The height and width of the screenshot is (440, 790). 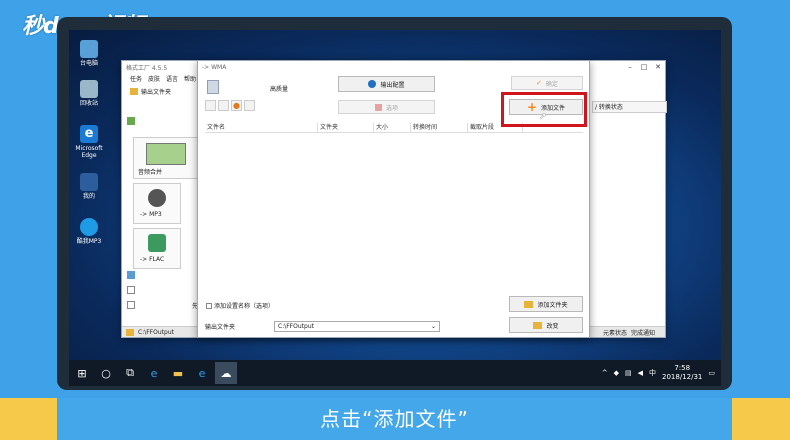 What do you see at coordinates (89, 134) in the screenshot?
I see `edge-icon: e` at bounding box center [89, 134].